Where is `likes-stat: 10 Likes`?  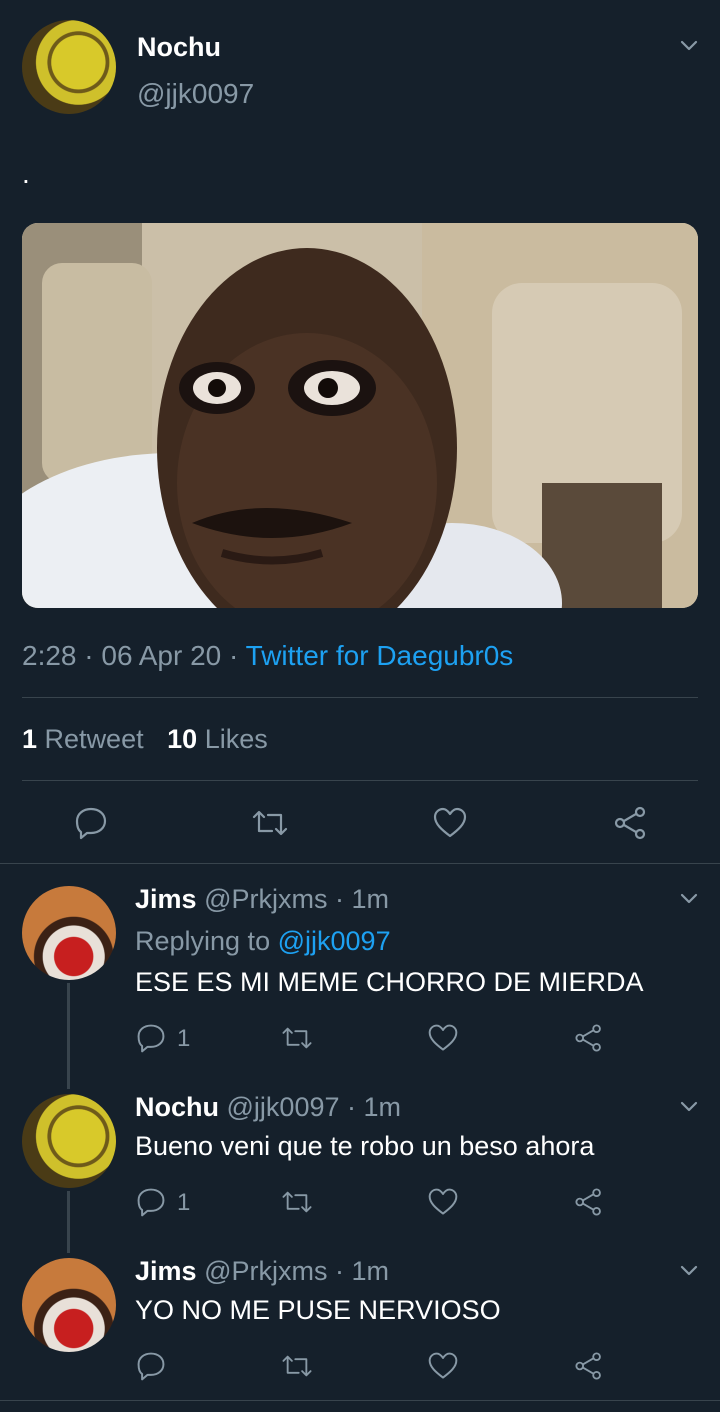 likes-stat: 10 Likes is located at coordinates (217, 739).